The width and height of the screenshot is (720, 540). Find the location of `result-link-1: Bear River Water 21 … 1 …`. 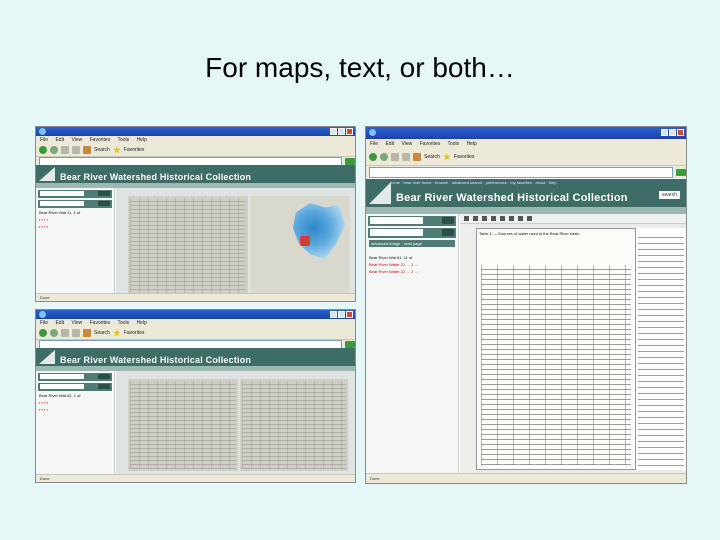

result-link-1: Bear River Water 21 … 1 … is located at coordinates (412, 264).